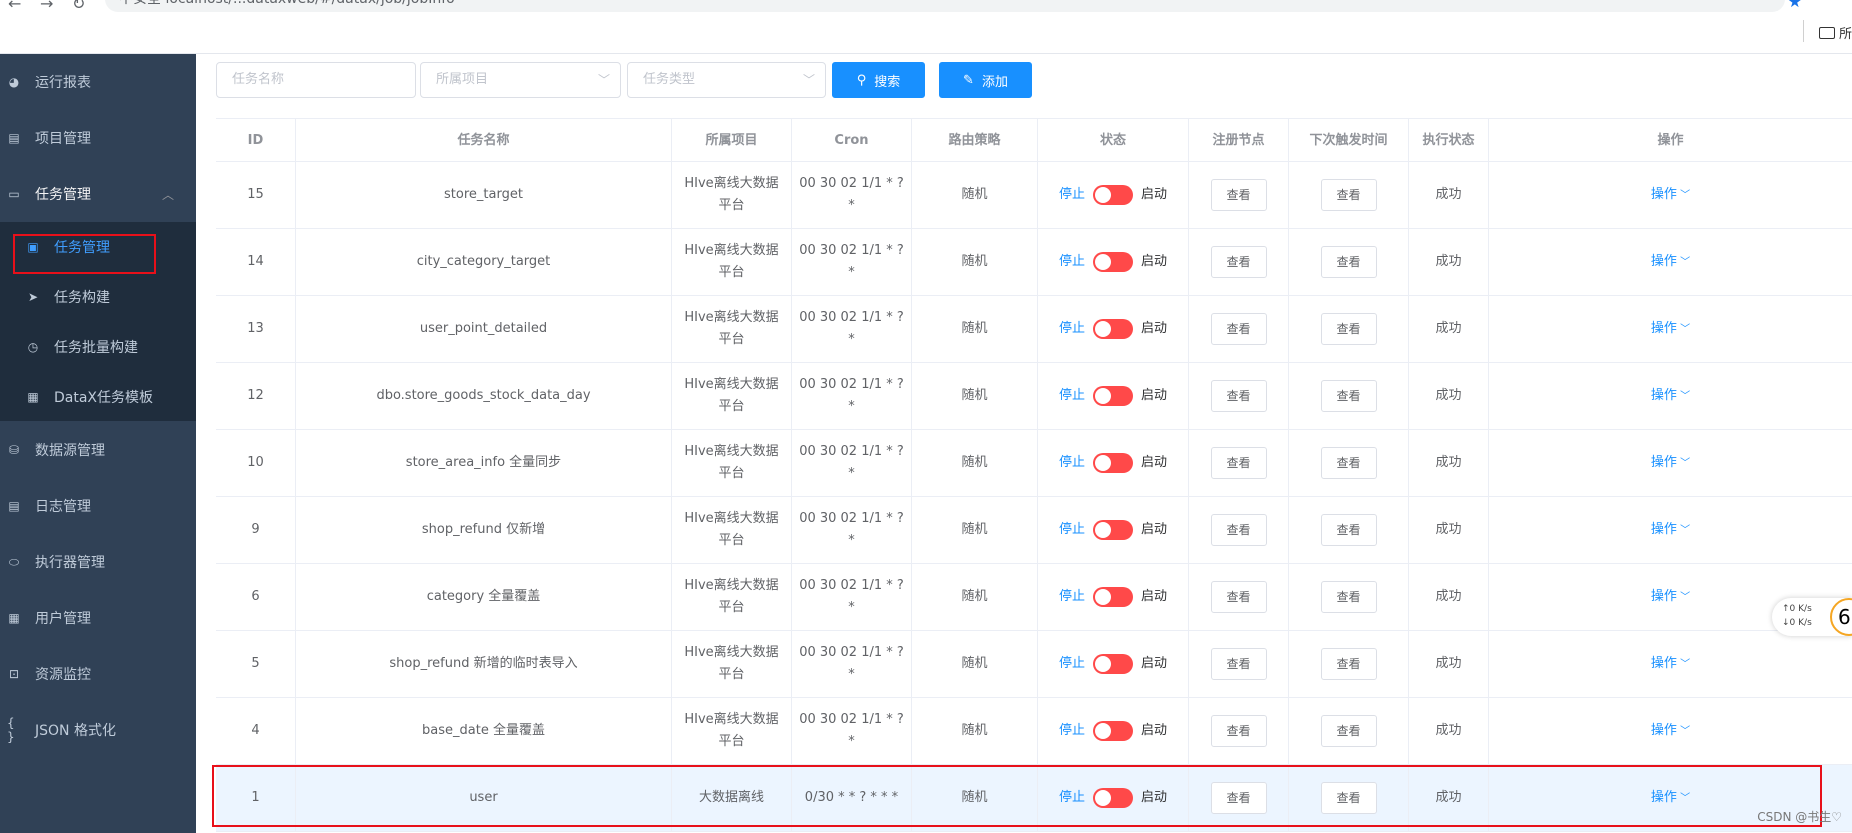  What do you see at coordinates (98, 82) in the screenshot?
I see `sidebar-item-dashboard: ◕ 运行报表` at bounding box center [98, 82].